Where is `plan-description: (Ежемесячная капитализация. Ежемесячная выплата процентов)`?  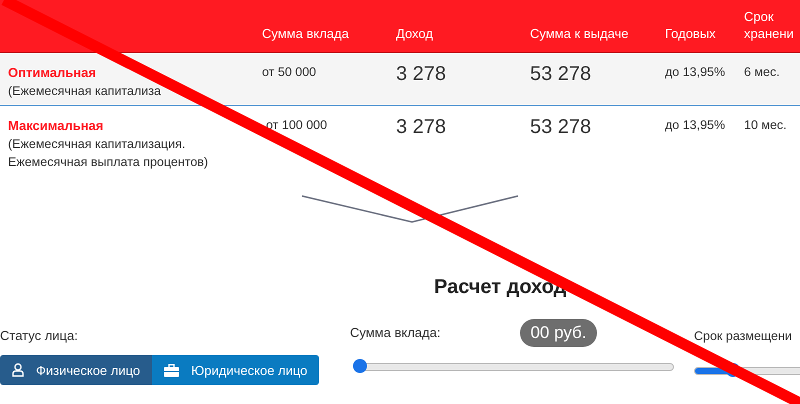 plan-description: (Ежемесячная капитализация. Ежемесячная выплата процентов) is located at coordinates (109, 153).